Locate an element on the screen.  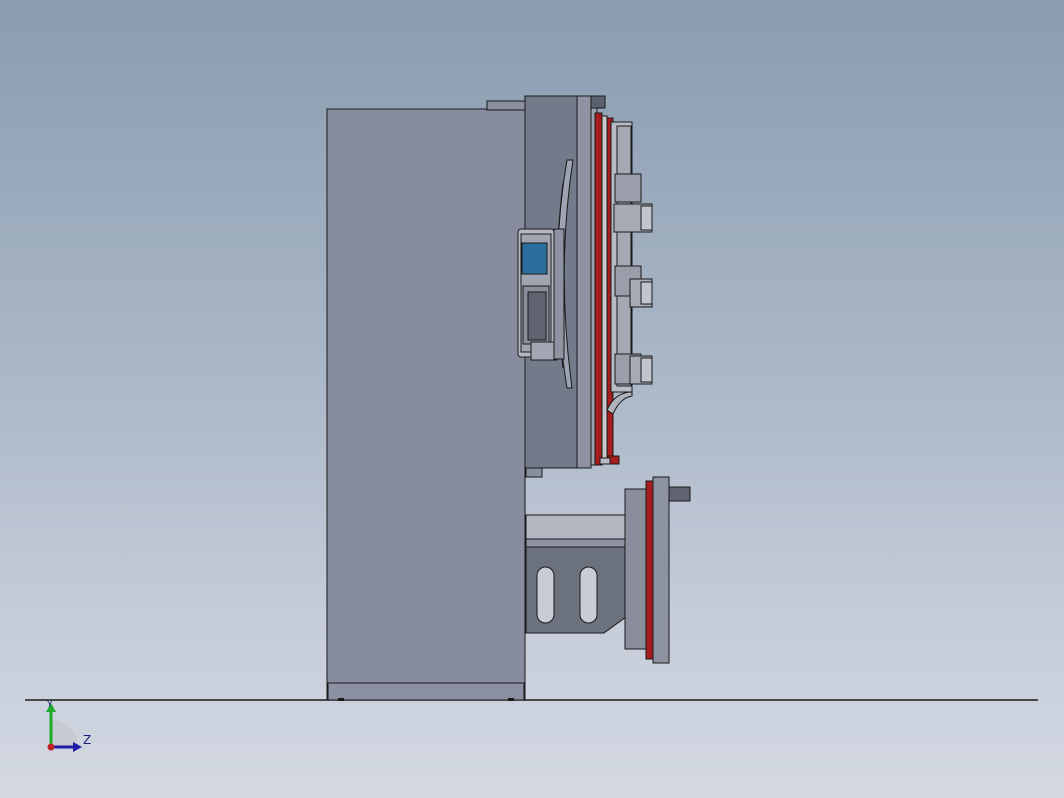
bottom-flange is located at coordinates (647, 570).